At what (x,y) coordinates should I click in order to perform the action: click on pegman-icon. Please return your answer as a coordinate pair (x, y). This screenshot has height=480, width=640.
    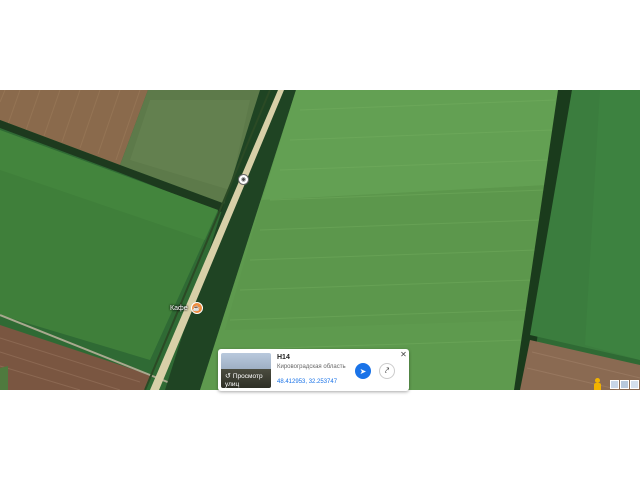
    Looking at the image, I should click on (597, 384).